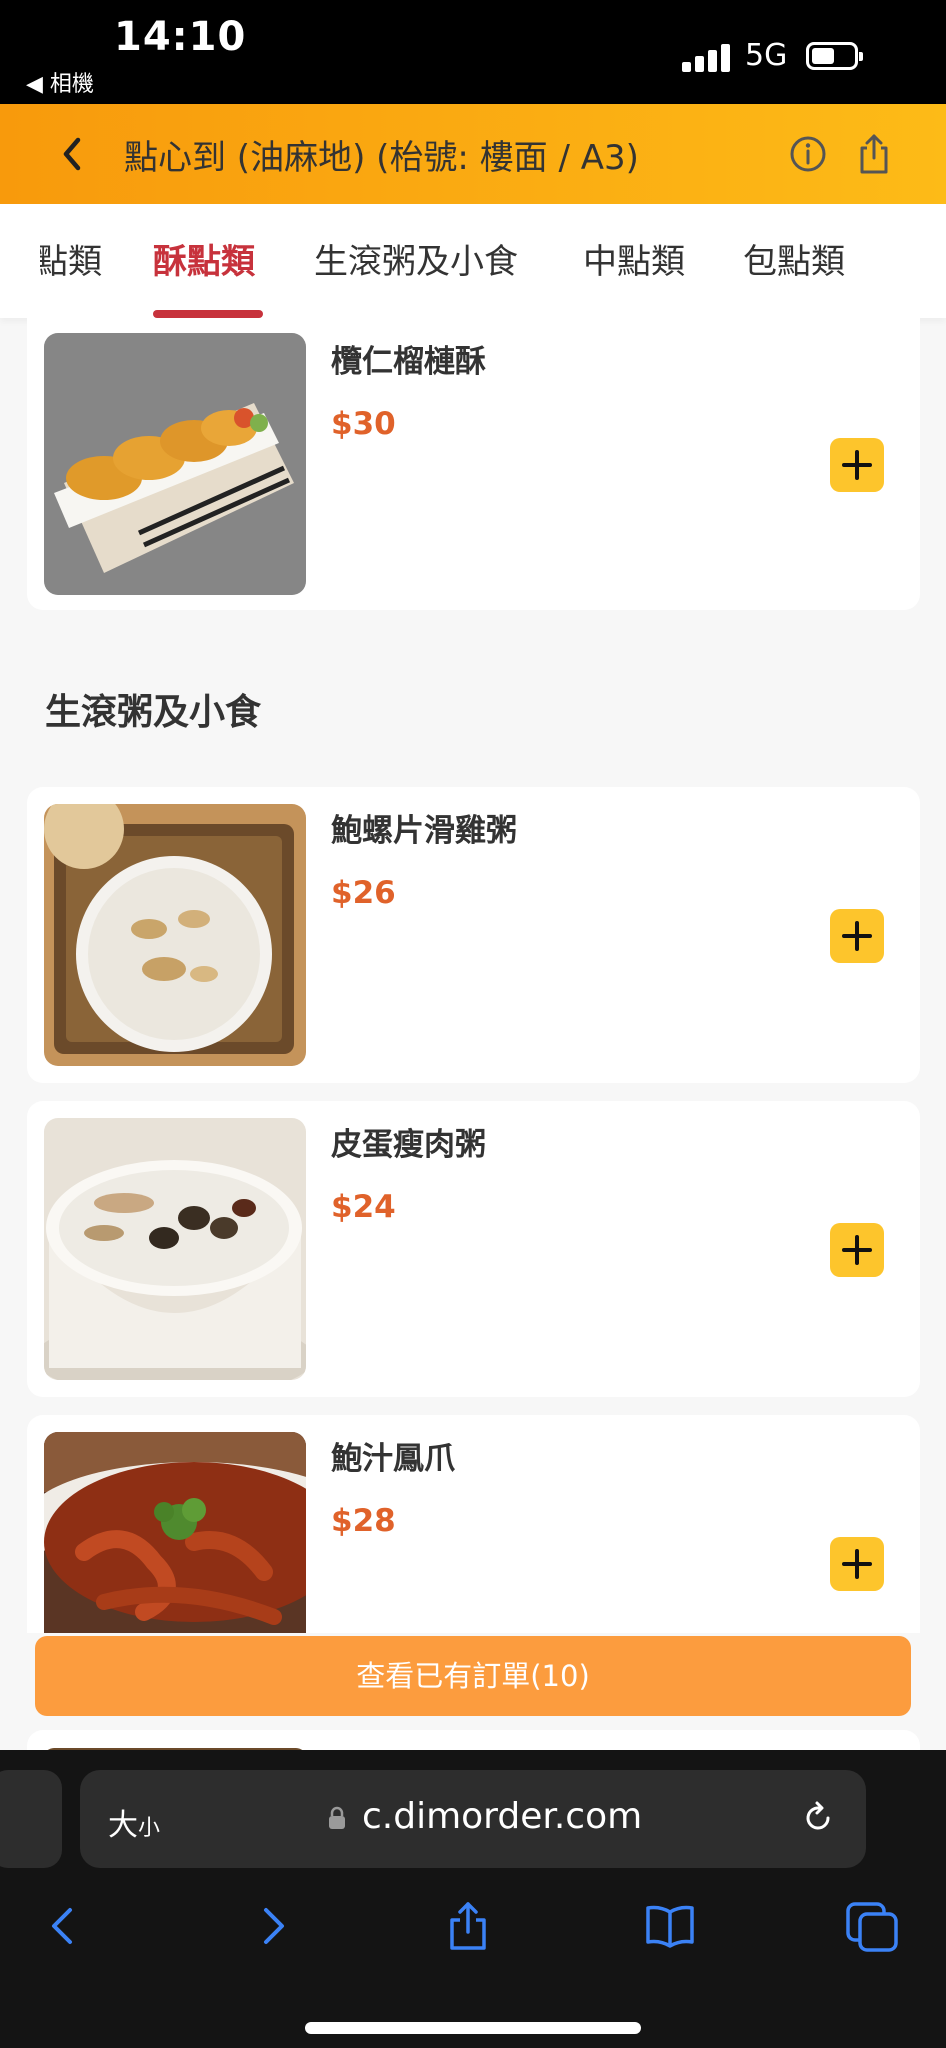  I want to click on tab-congee-snacks: 生滾粥及小食, so click(416, 258).